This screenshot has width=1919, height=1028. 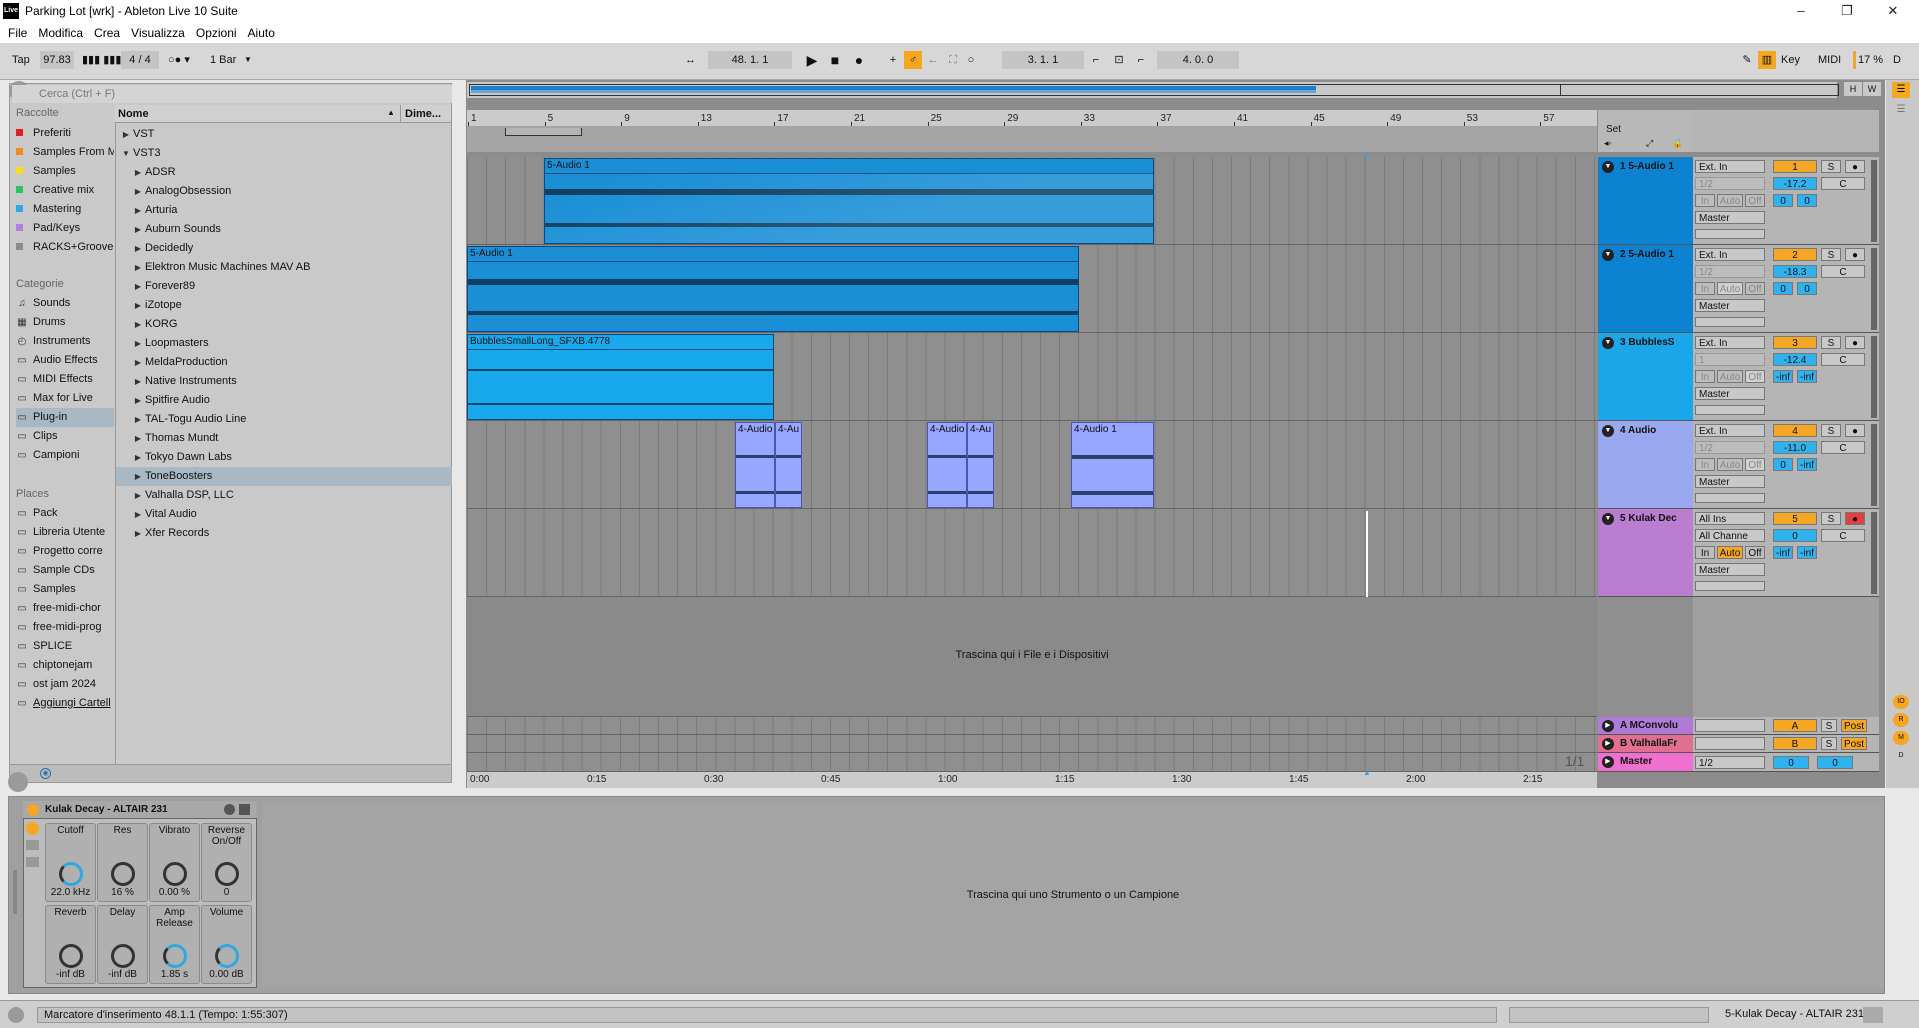 I want to click on send-b-field: 0, so click(x=1807, y=200).